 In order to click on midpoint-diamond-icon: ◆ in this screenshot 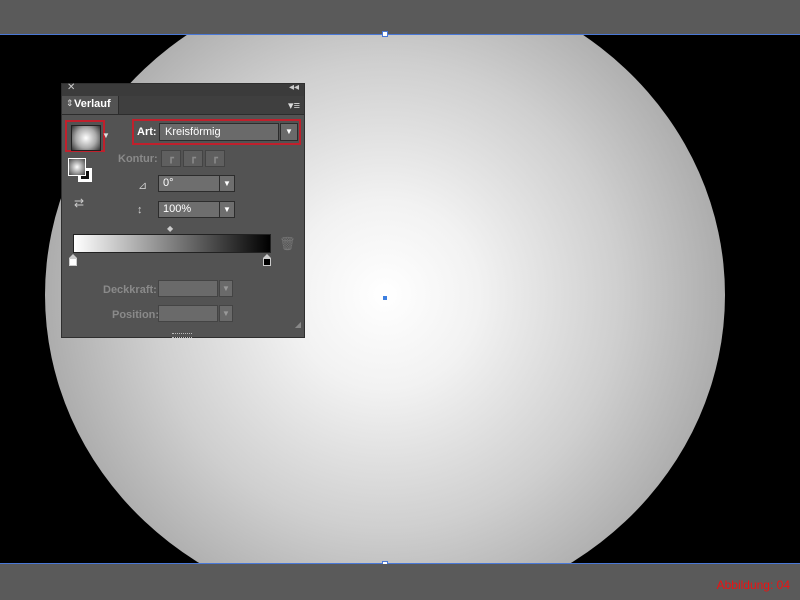, I will do `click(170, 228)`.